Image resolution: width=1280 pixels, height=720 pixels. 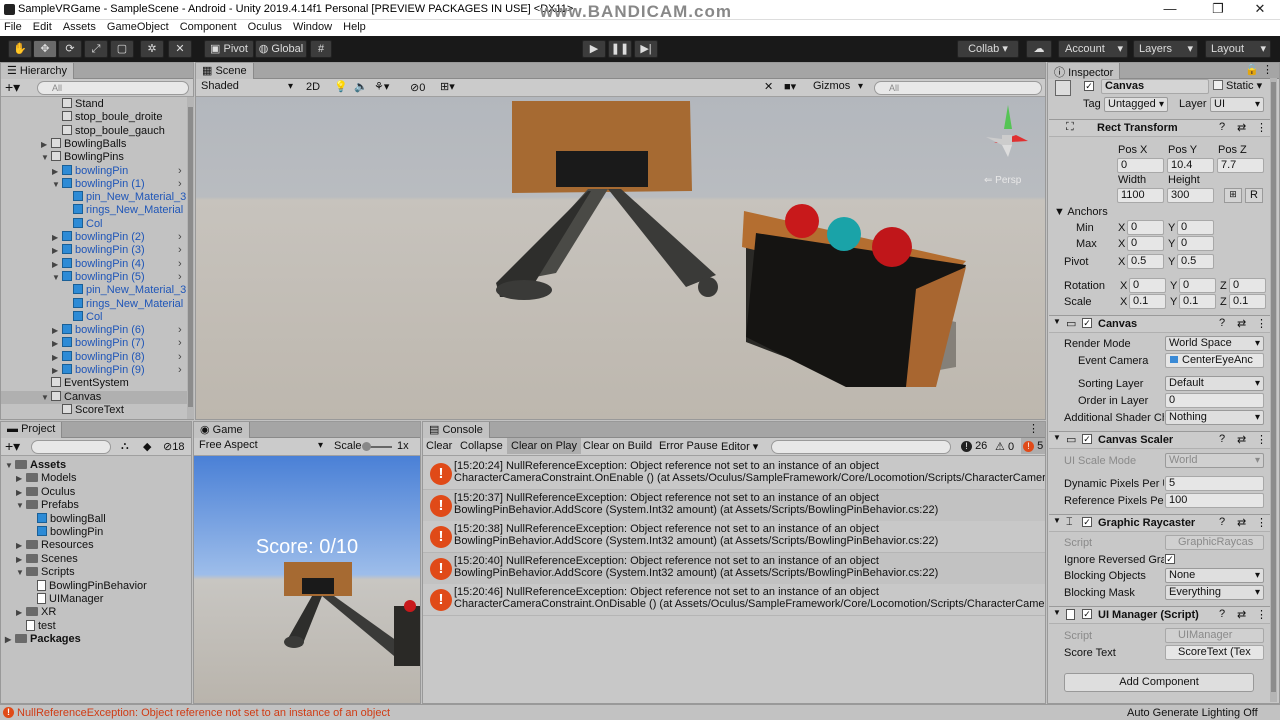 What do you see at coordinates (1192, 713) in the screenshot?
I see `auto-lighting-status: Auto Generate Lighting Off` at bounding box center [1192, 713].